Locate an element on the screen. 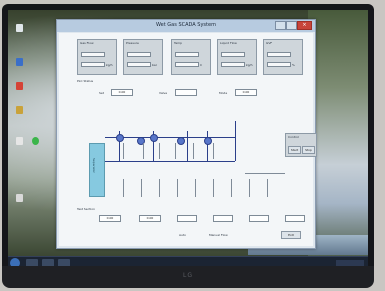  separator-tank: Separator is located at coordinates (97, 170).